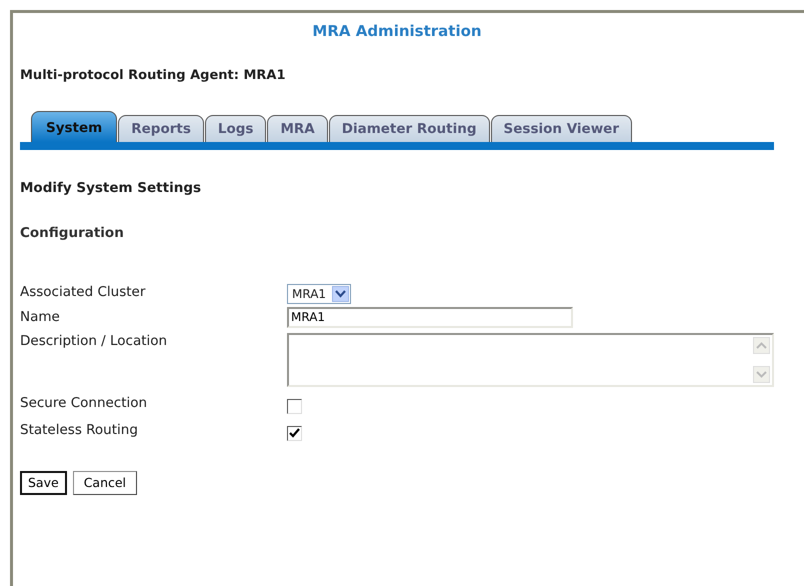 The width and height of the screenshot is (804, 586). Describe the element at coordinates (341, 294) in the screenshot. I see `chevron-icon` at that location.